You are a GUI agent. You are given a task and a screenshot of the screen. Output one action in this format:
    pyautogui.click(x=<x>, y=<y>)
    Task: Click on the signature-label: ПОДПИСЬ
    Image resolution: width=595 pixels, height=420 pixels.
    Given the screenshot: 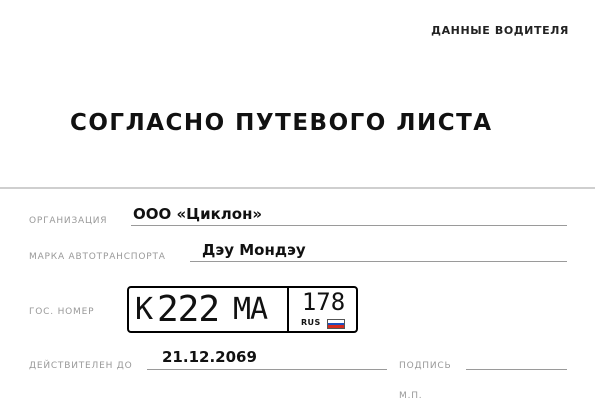 What is the action you would take?
    pyautogui.click(x=425, y=366)
    